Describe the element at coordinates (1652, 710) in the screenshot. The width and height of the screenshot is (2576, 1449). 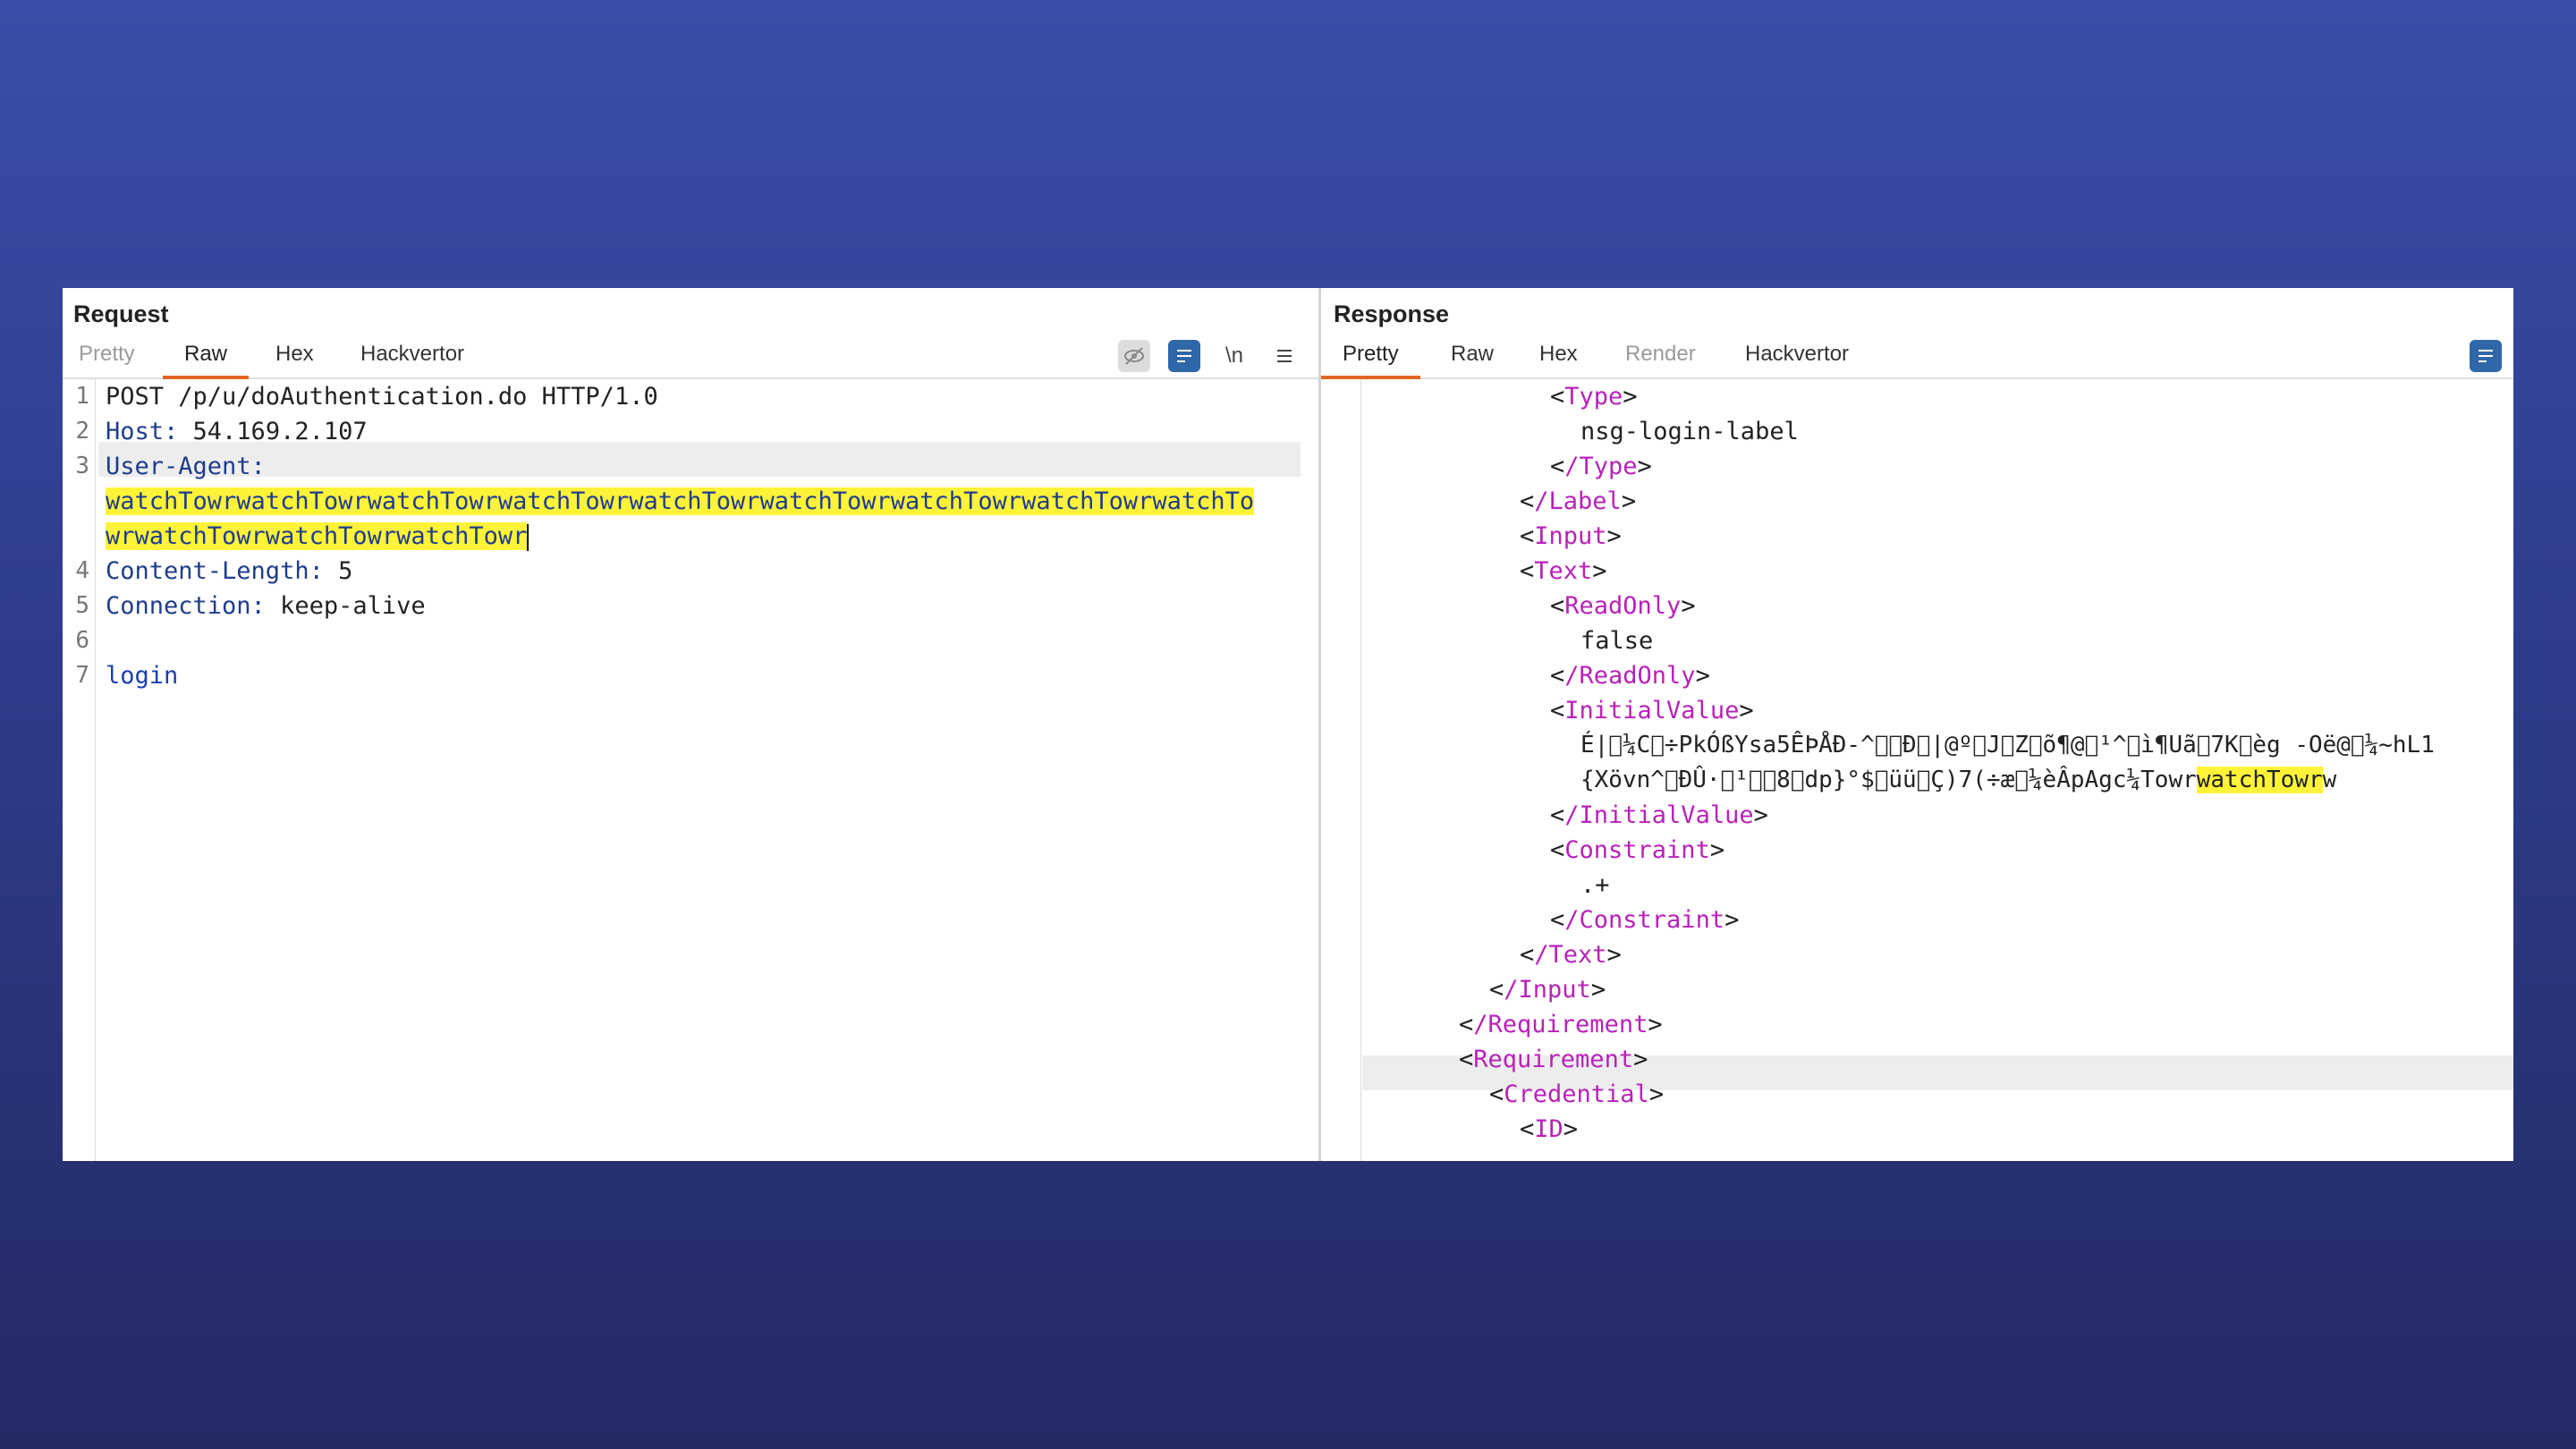
I see `xml-line: <InitialValue>` at that location.